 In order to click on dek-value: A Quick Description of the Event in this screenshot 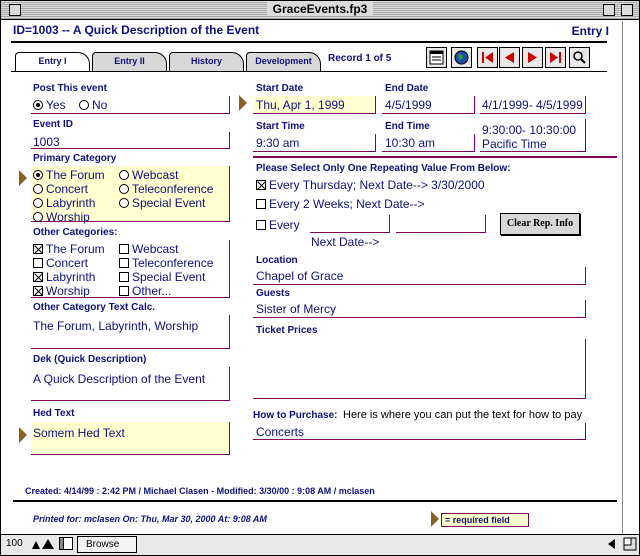, I will do `click(119, 379)`.